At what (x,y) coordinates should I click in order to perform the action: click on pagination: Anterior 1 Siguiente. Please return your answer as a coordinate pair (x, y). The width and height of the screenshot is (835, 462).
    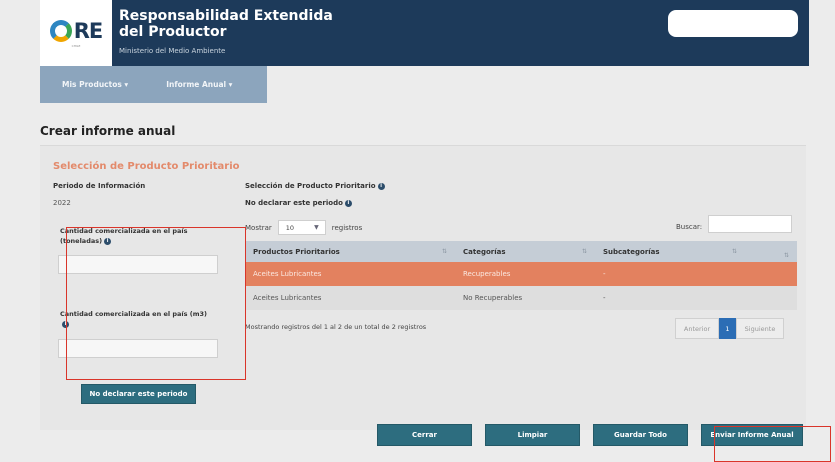
    Looking at the image, I should click on (729, 328).